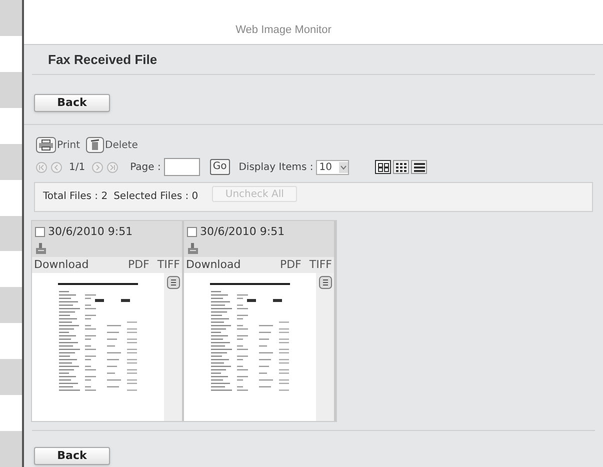  Describe the element at coordinates (182, 167) in the screenshot. I see `page-input-field` at that location.